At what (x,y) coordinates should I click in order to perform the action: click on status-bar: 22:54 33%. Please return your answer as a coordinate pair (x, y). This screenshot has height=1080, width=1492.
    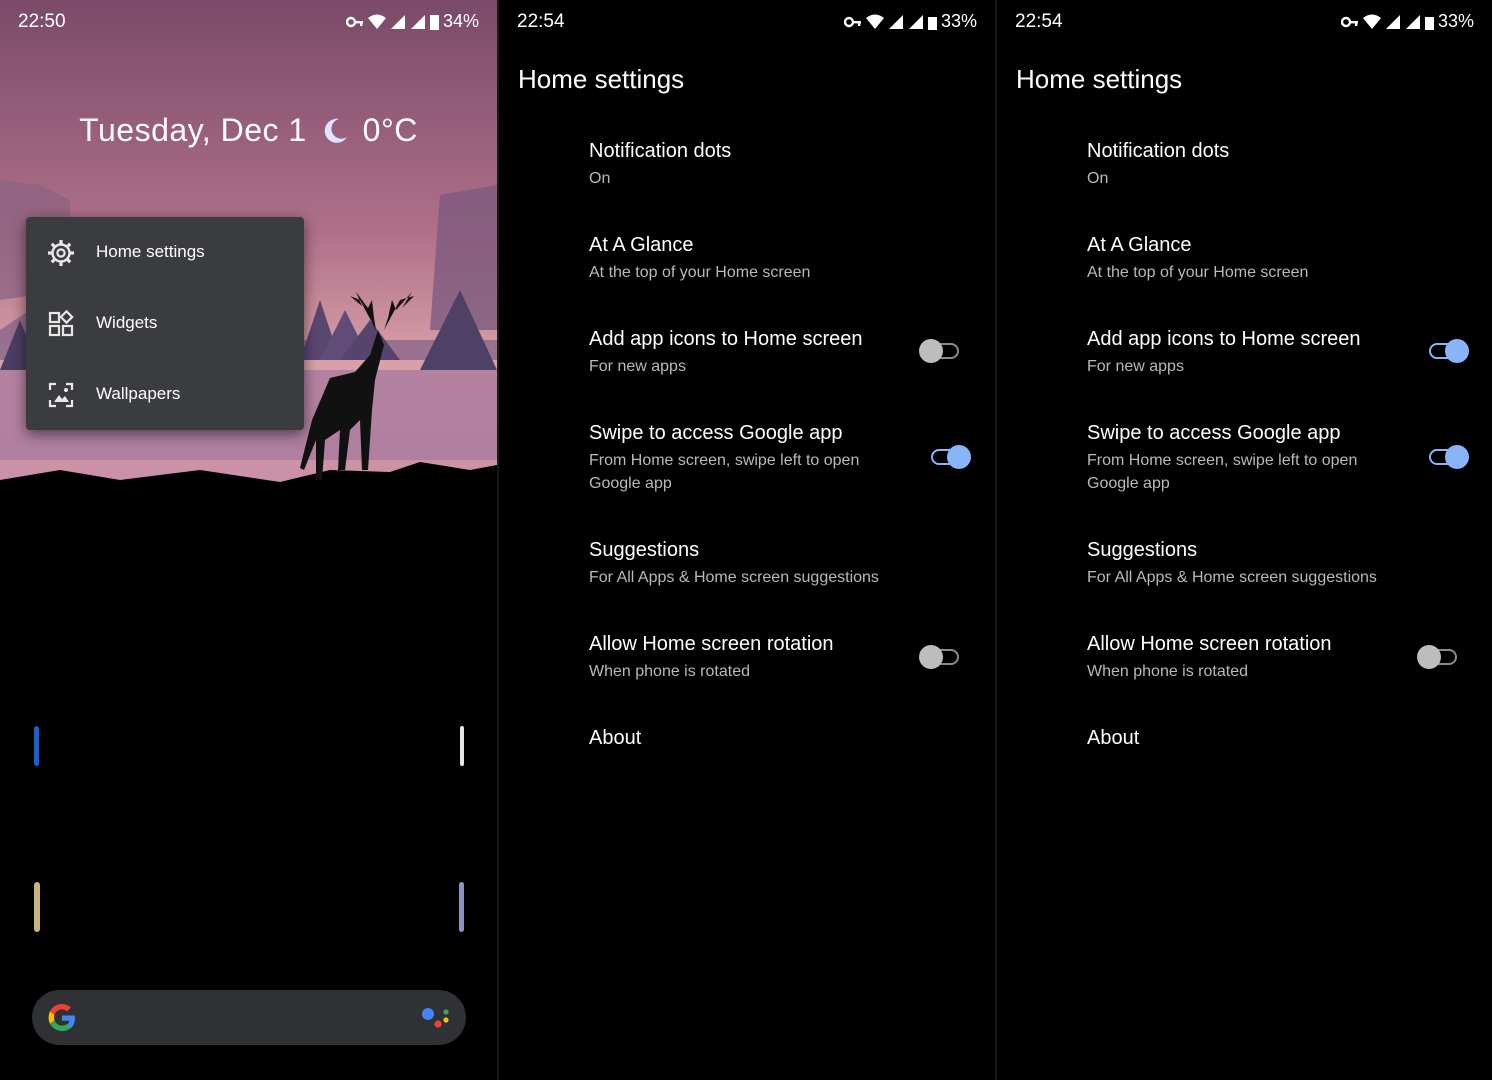
    Looking at the image, I should click on (747, 22).